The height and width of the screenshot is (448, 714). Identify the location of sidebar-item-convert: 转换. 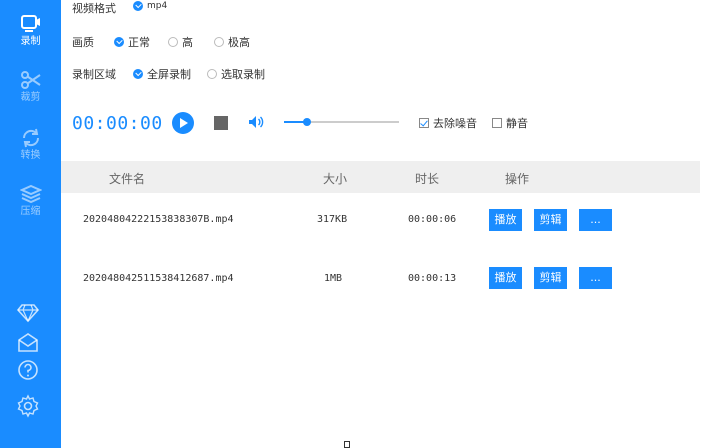
(30, 145).